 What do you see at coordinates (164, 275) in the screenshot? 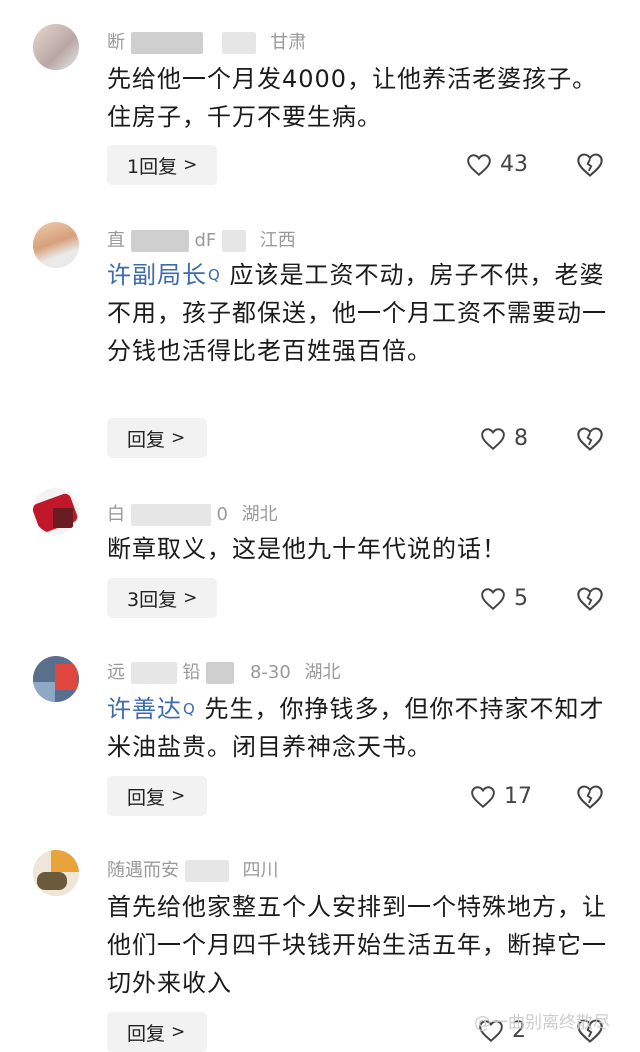
I see `mention-link: 许副局长Q` at bounding box center [164, 275].